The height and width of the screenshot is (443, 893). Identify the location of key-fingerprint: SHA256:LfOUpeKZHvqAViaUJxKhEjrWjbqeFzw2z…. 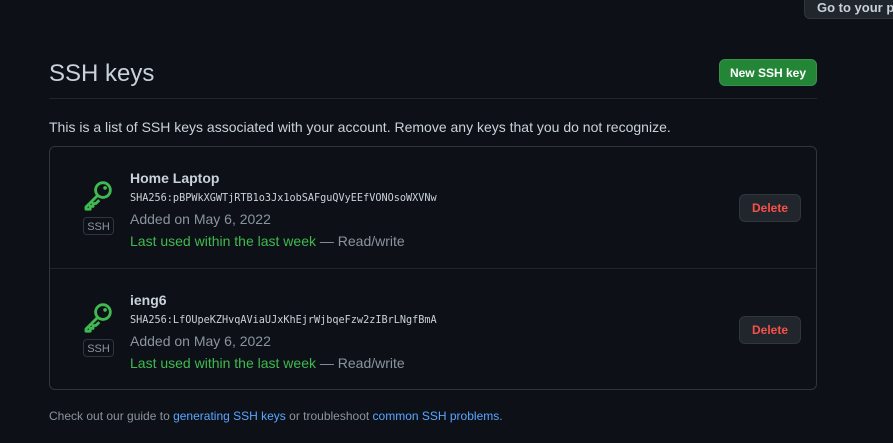
(283, 320).